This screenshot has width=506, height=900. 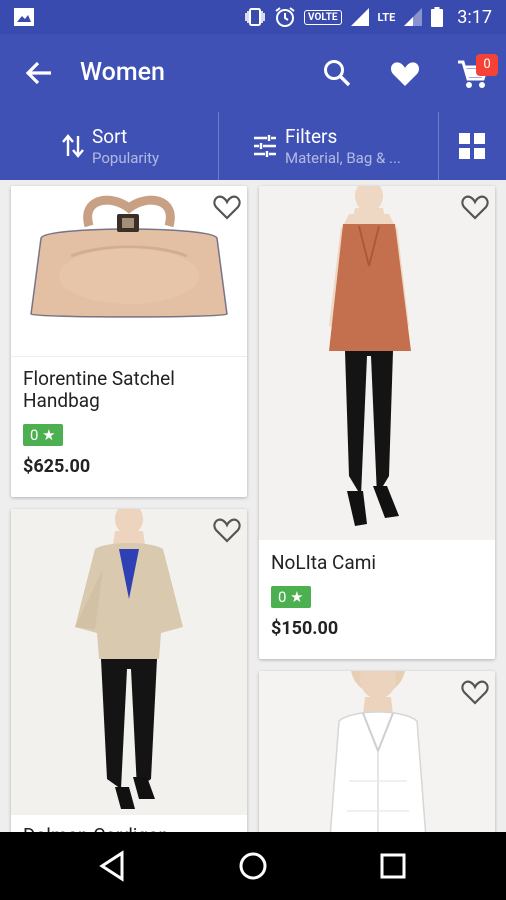 What do you see at coordinates (122, 72) in the screenshot?
I see `page-title: Women` at bounding box center [122, 72].